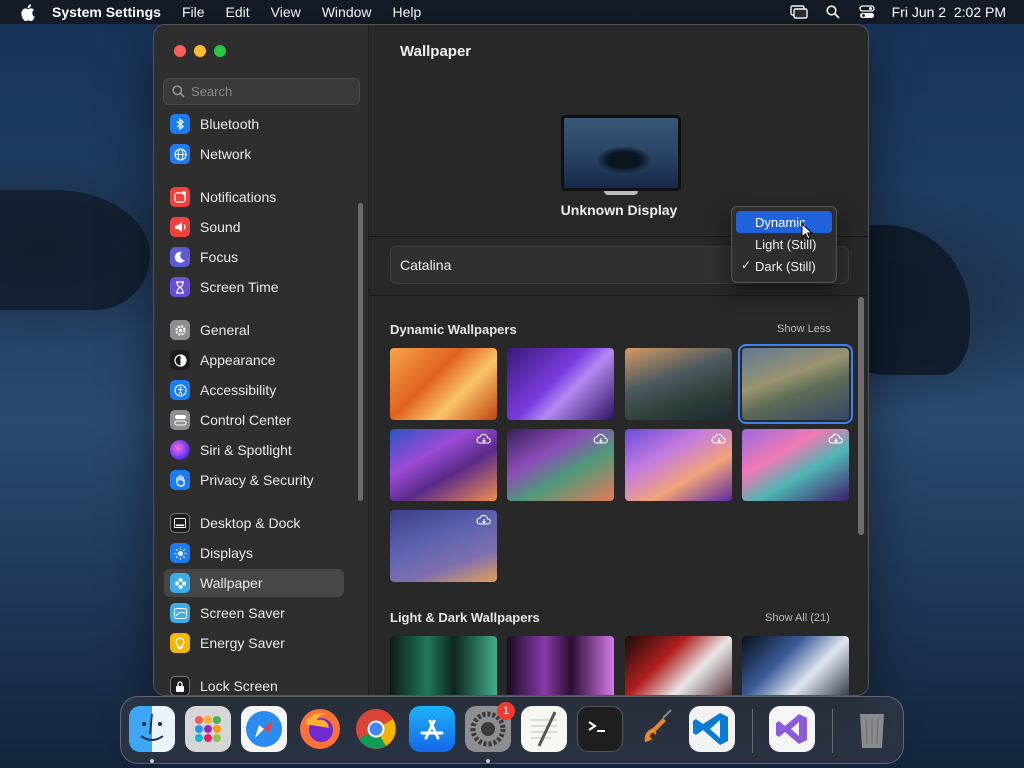 This screenshot has height=768, width=1024. Describe the element at coordinates (254, 553) in the screenshot. I see `sidebar-item-displays: Displays` at that location.